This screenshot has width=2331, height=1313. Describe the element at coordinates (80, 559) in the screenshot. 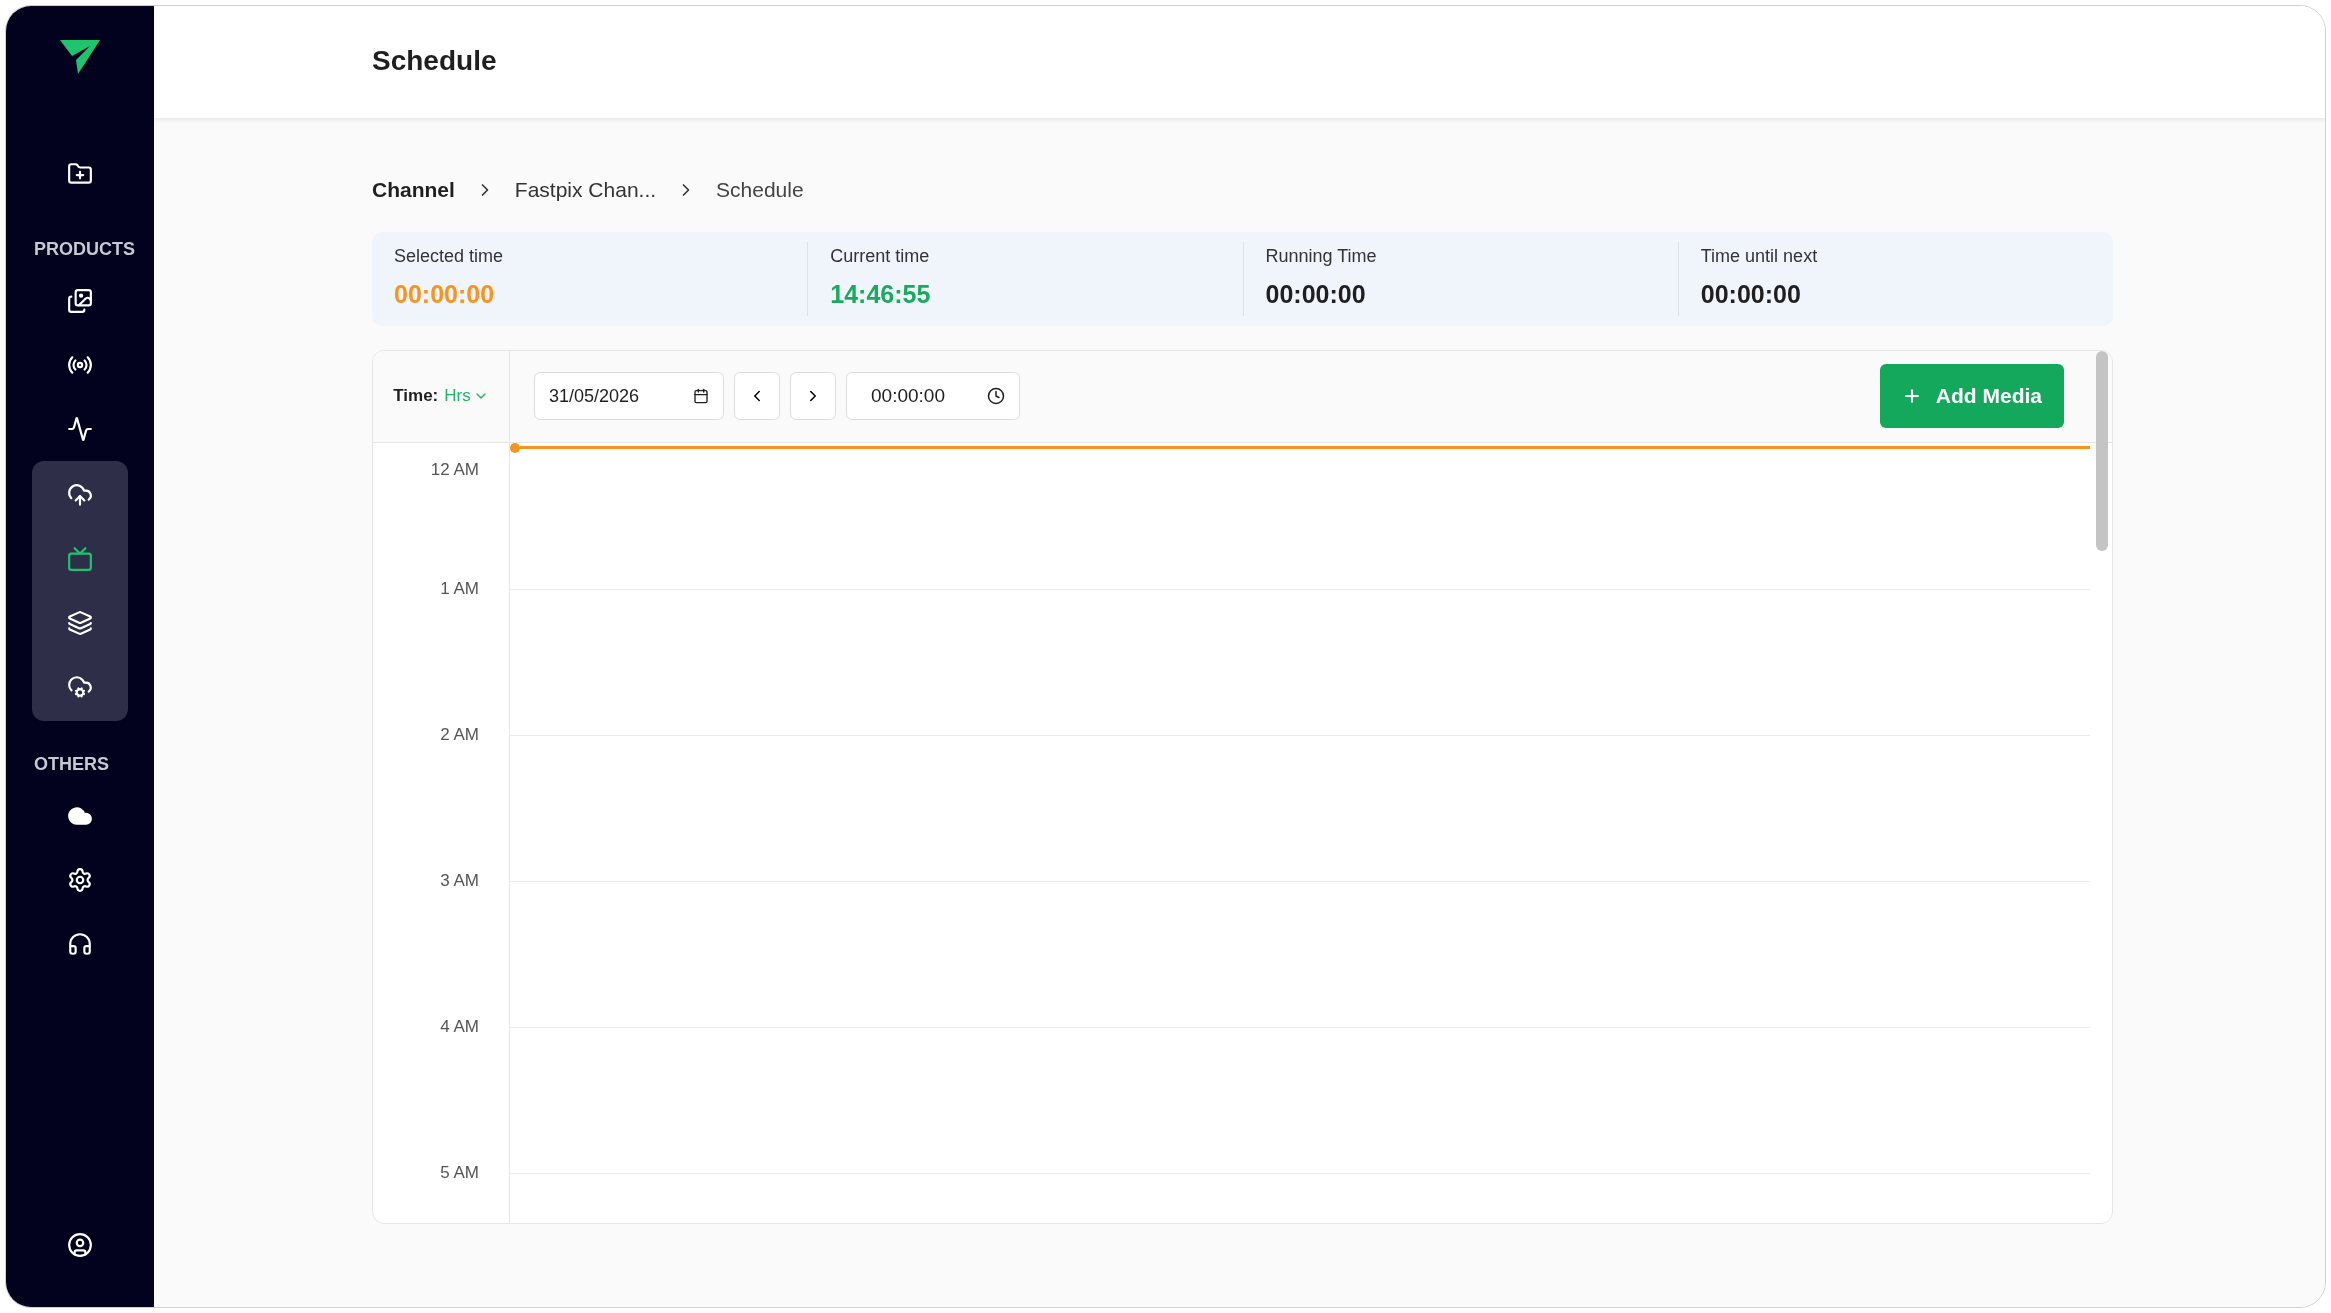

I see `tv-icon` at that location.